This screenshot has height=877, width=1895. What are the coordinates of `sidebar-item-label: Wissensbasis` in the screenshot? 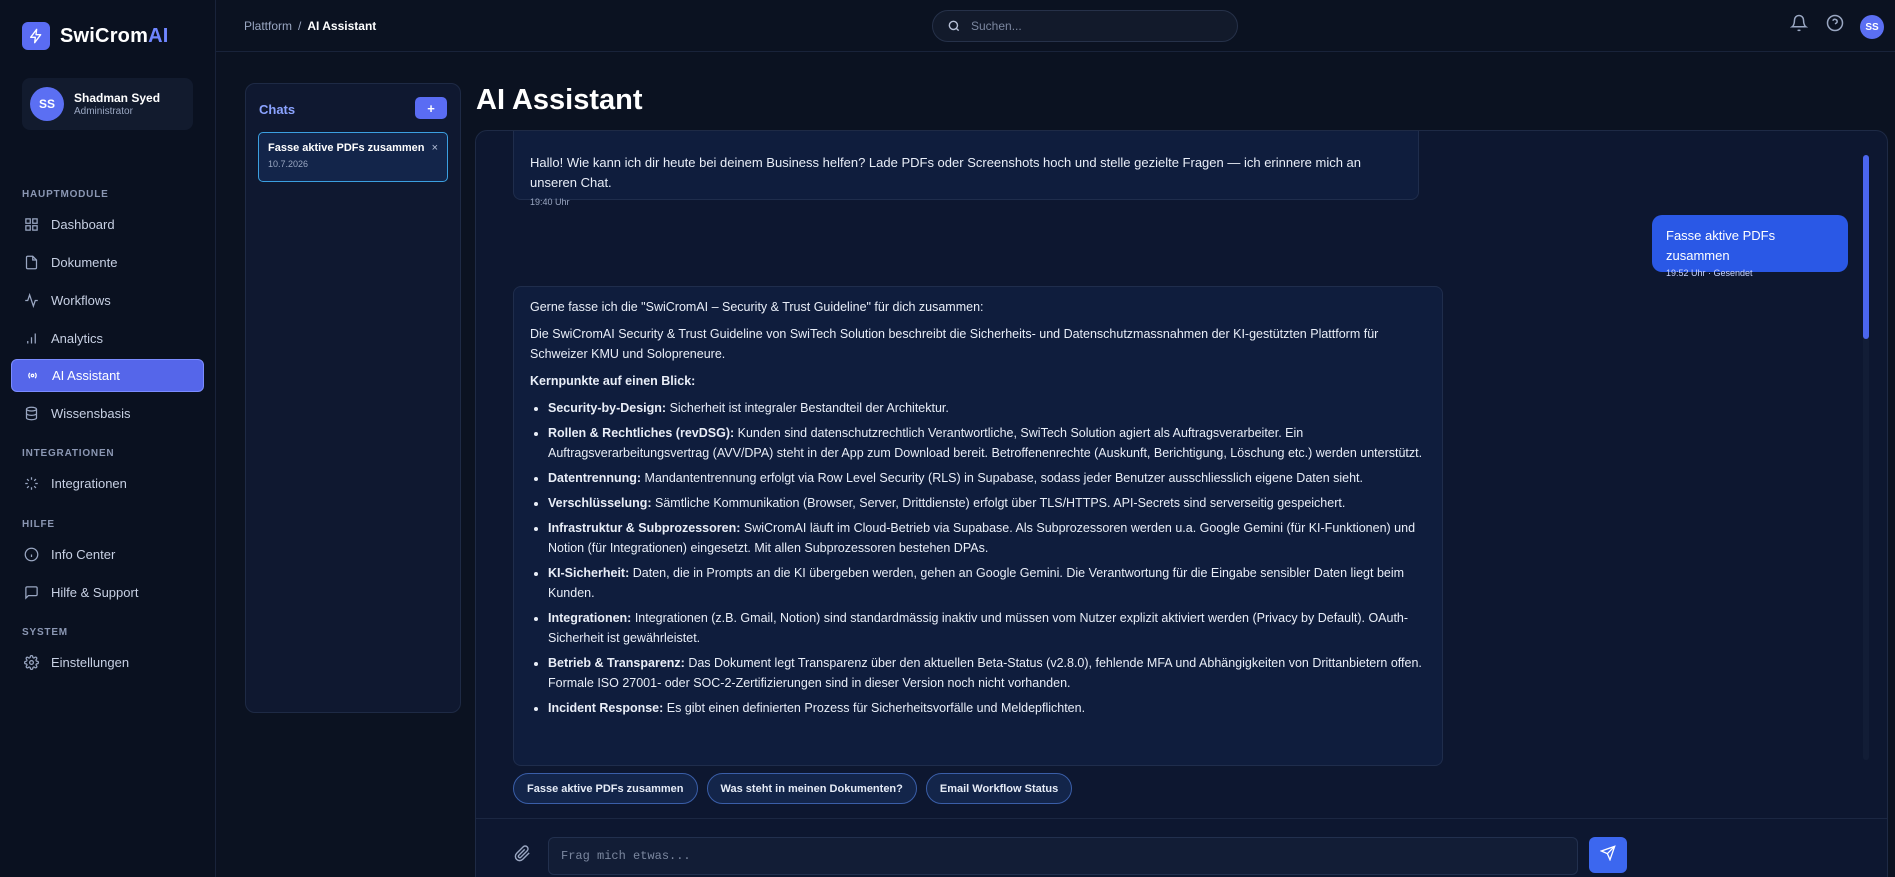 It's located at (91, 413).